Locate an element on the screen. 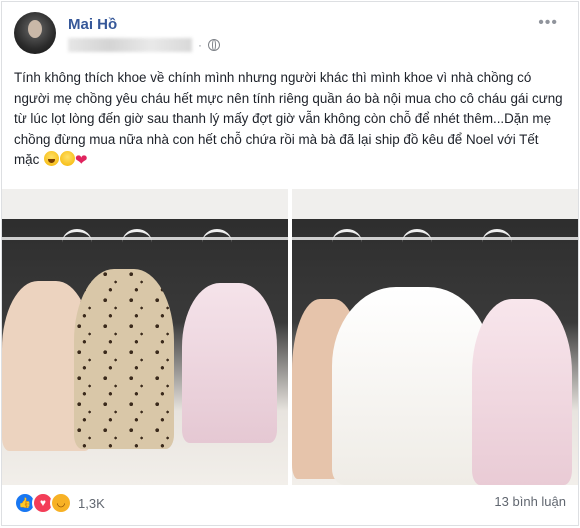  avatar is located at coordinates (35, 33).